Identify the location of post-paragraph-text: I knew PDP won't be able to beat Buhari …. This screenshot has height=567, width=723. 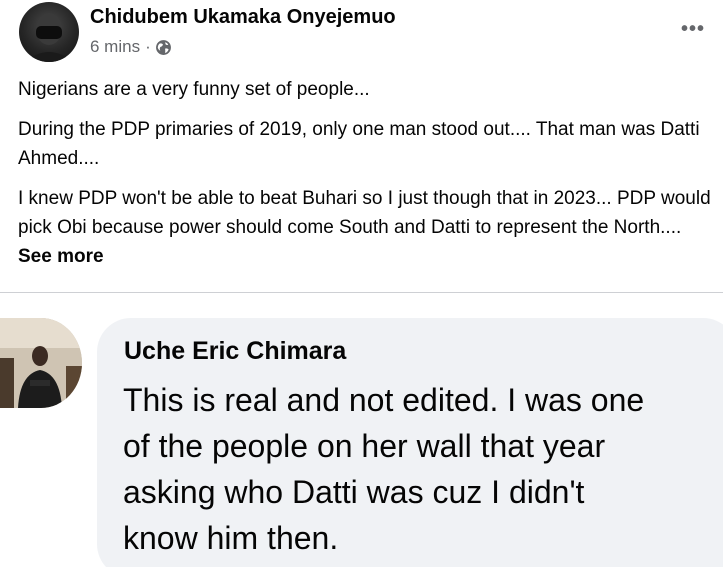
(364, 213).